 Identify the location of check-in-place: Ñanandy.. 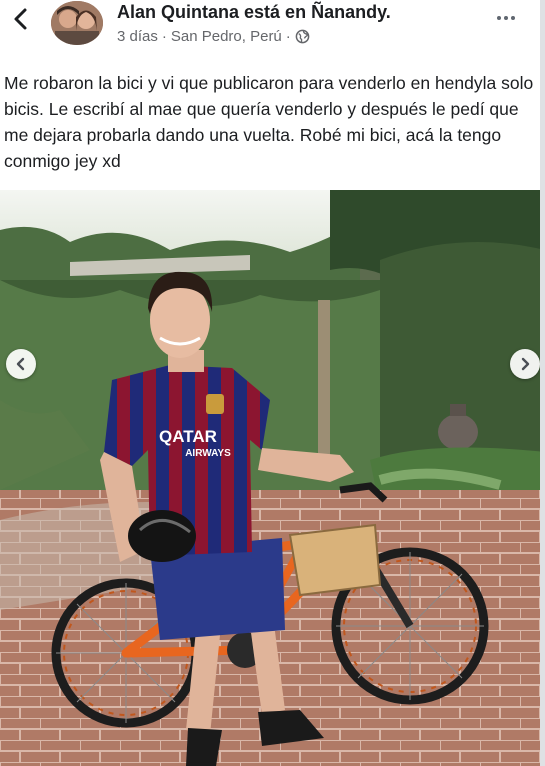
(351, 12).